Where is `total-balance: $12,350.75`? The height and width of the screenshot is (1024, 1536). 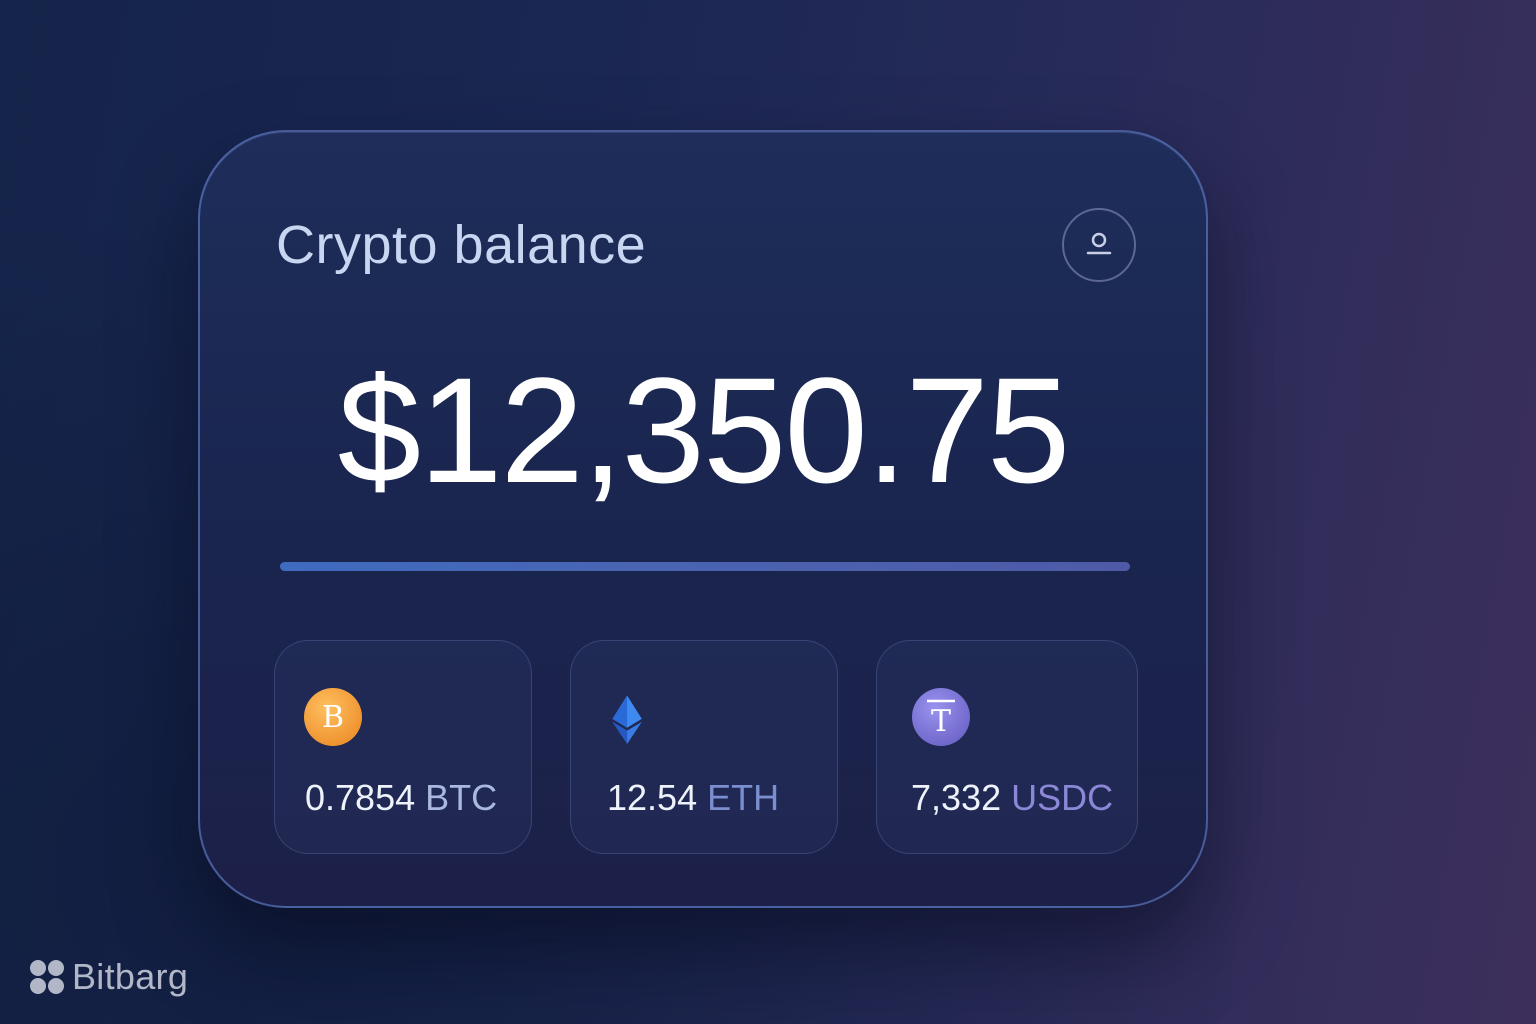
total-balance: $12,350.75 is located at coordinates (704, 430).